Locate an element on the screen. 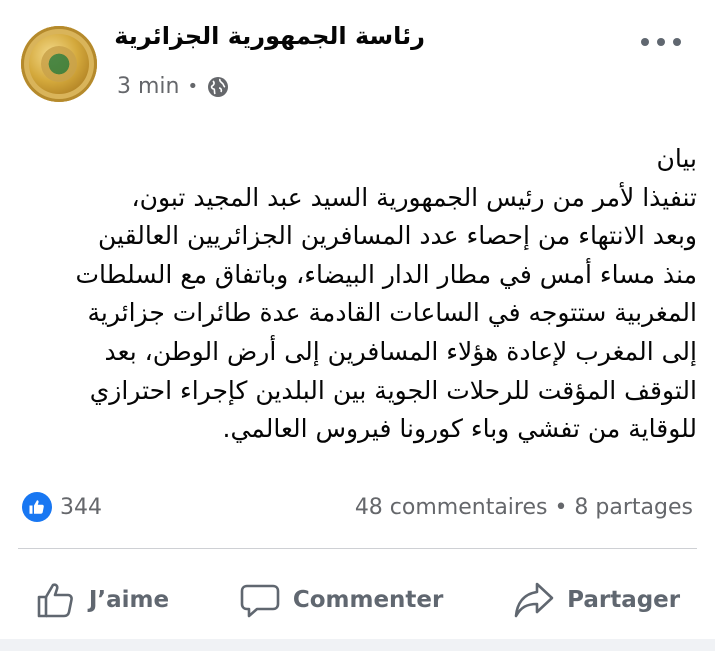 The height and width of the screenshot is (651, 715). divider is located at coordinates (357, 548).